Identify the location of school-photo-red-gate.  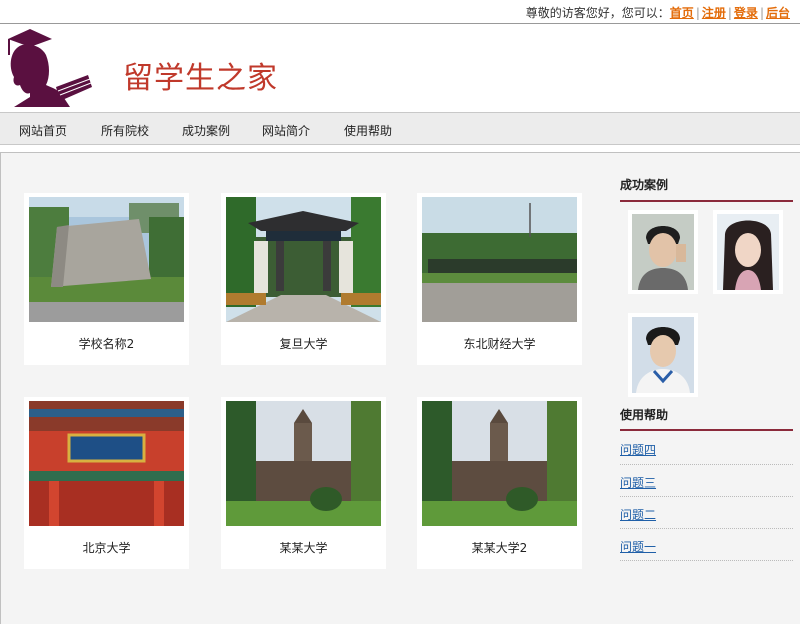
(106, 463).